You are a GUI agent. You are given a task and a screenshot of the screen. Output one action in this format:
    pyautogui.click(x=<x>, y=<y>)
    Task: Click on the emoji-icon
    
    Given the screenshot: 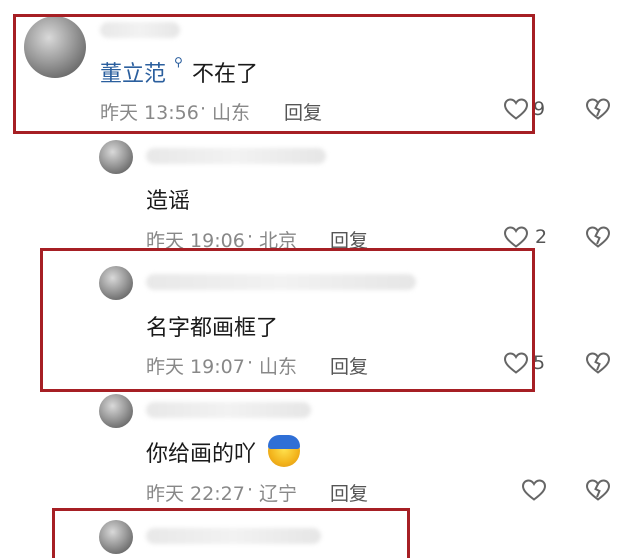 What is the action you would take?
    pyautogui.click(x=284, y=451)
    